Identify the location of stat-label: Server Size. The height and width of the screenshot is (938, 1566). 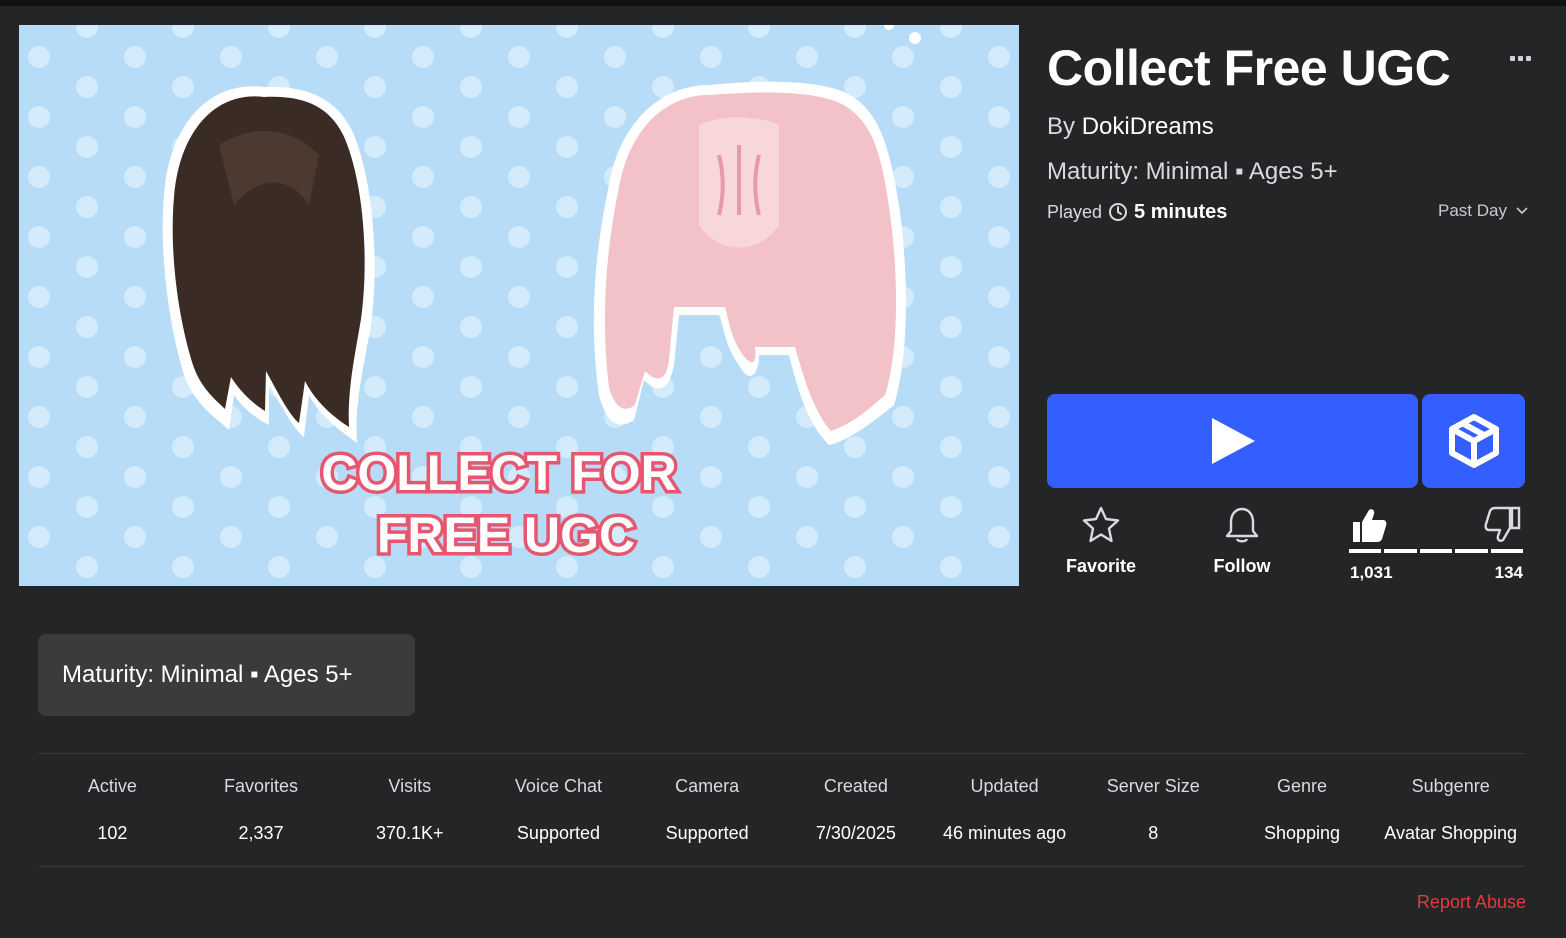
(1153, 786).